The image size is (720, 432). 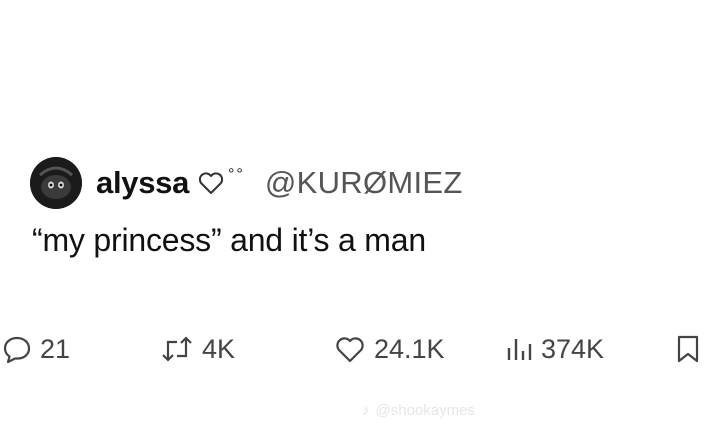 What do you see at coordinates (366, 410) in the screenshot?
I see `music-note-icon: ♪` at bounding box center [366, 410].